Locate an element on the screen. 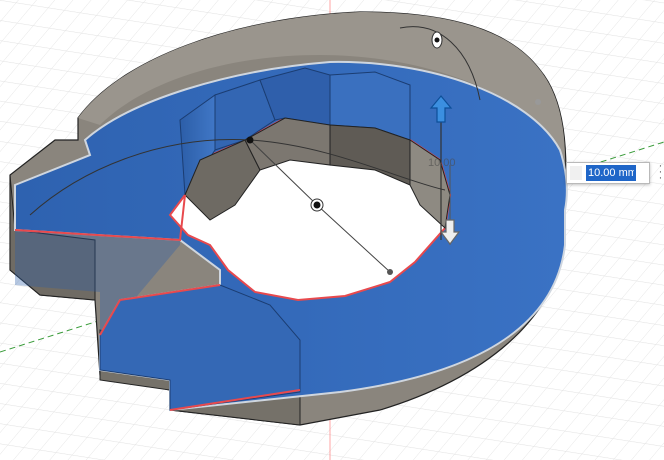 The image size is (664, 460). vertical-dots-icon: · · · is located at coordinates (660, 172).